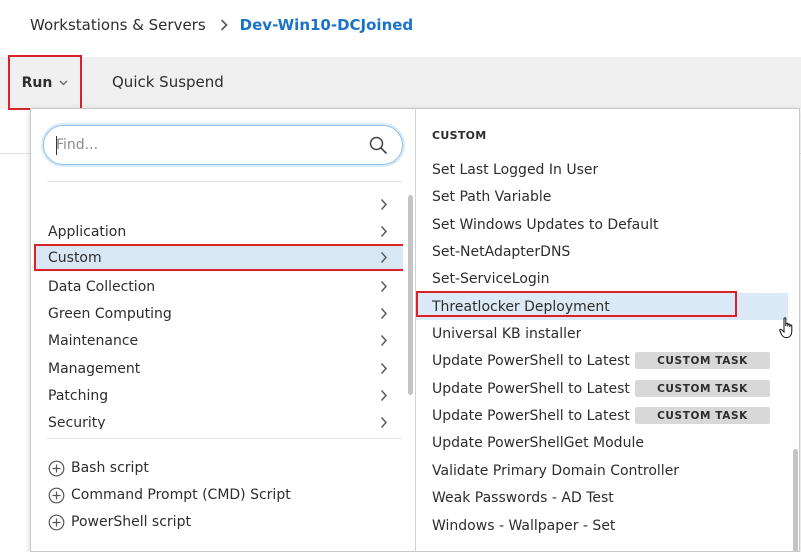 The width and height of the screenshot is (801, 552). I want to click on task-scrollbar, so click(795, 500).